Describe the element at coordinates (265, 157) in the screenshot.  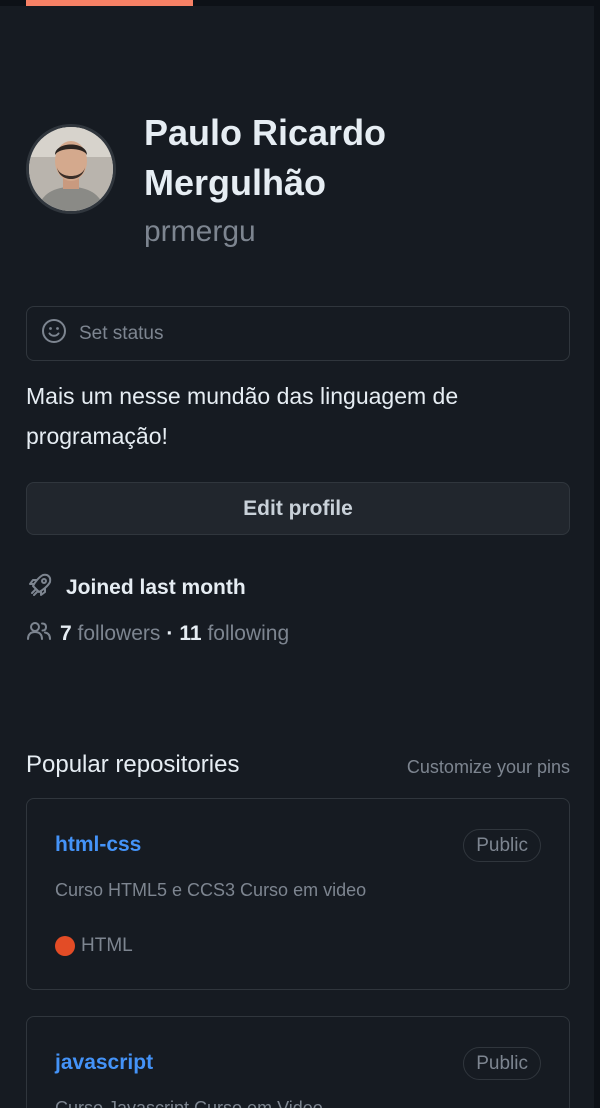
I see `profile-full-name: Paulo Ricardo Mergulhão` at that location.